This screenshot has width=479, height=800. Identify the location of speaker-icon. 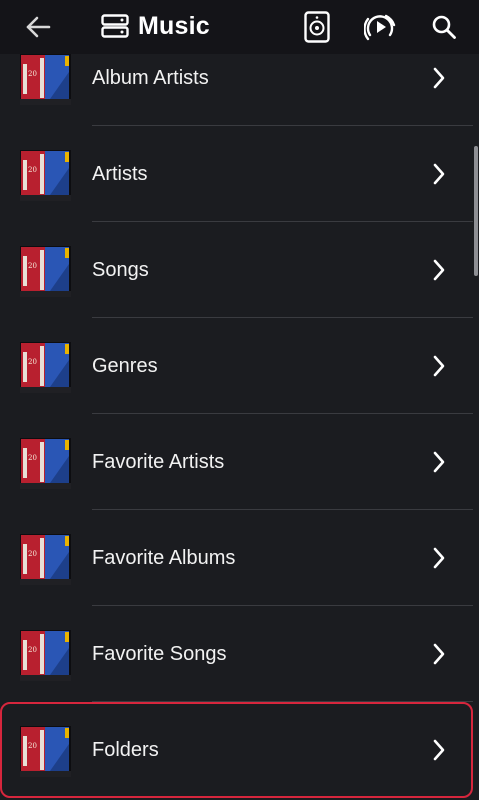
(317, 27).